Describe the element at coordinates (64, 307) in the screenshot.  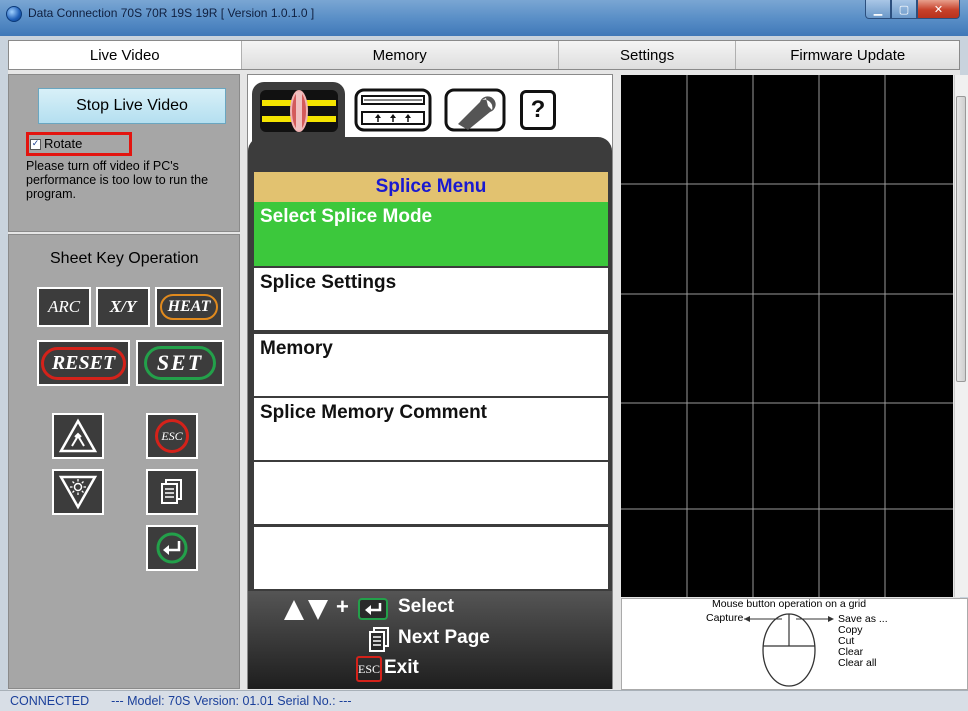
I see `arc-key: ARC` at that location.